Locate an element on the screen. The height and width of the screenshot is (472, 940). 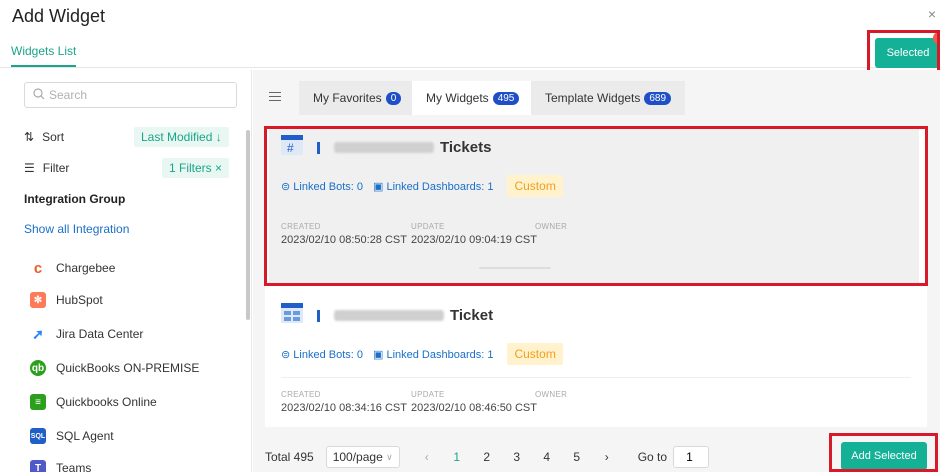
dialog-title: Add Widget is located at coordinates (59, 16).